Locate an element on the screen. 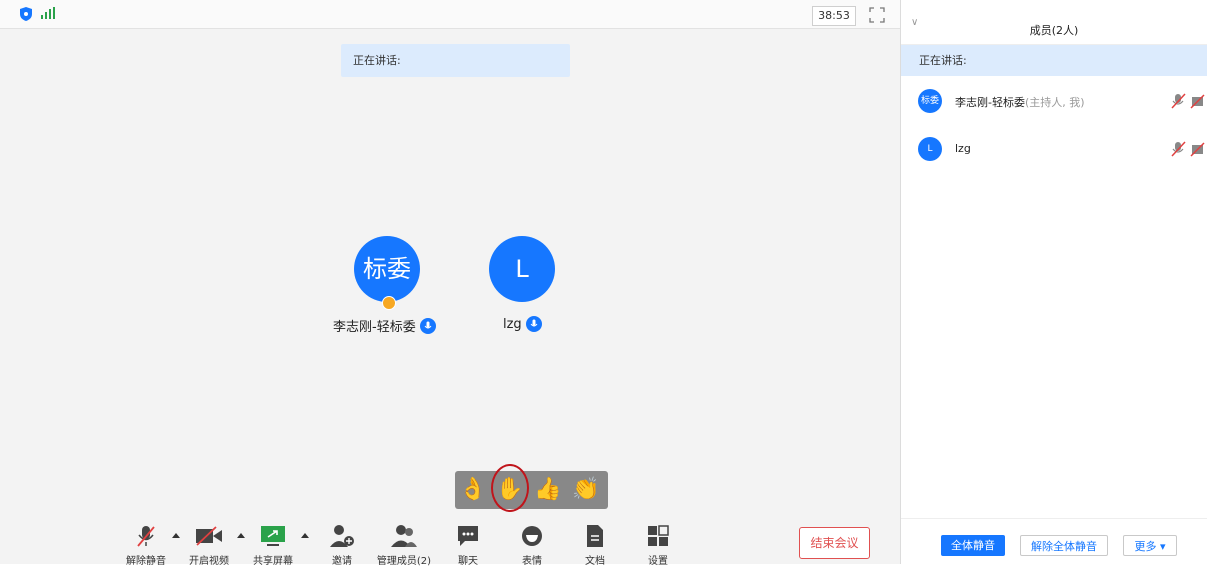  host-badge-icon is located at coordinates (389, 303).